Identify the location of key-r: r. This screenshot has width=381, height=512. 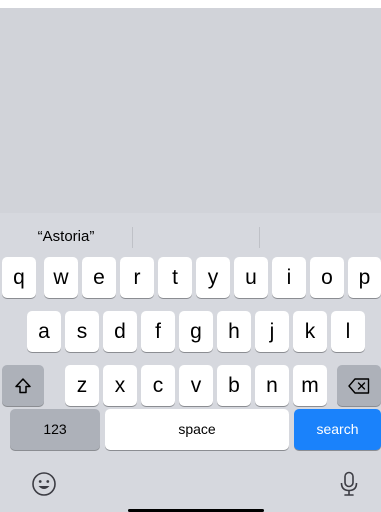
(137, 277).